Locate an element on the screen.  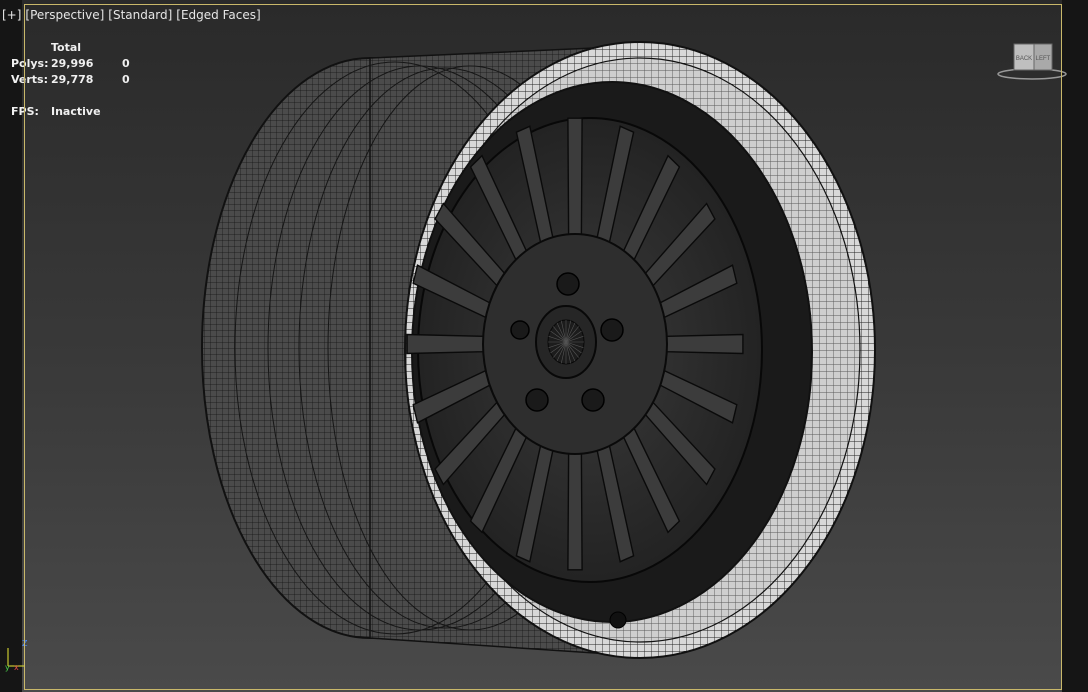
stats-row-fps: FPS: Inactive is located at coordinates (76, 112).